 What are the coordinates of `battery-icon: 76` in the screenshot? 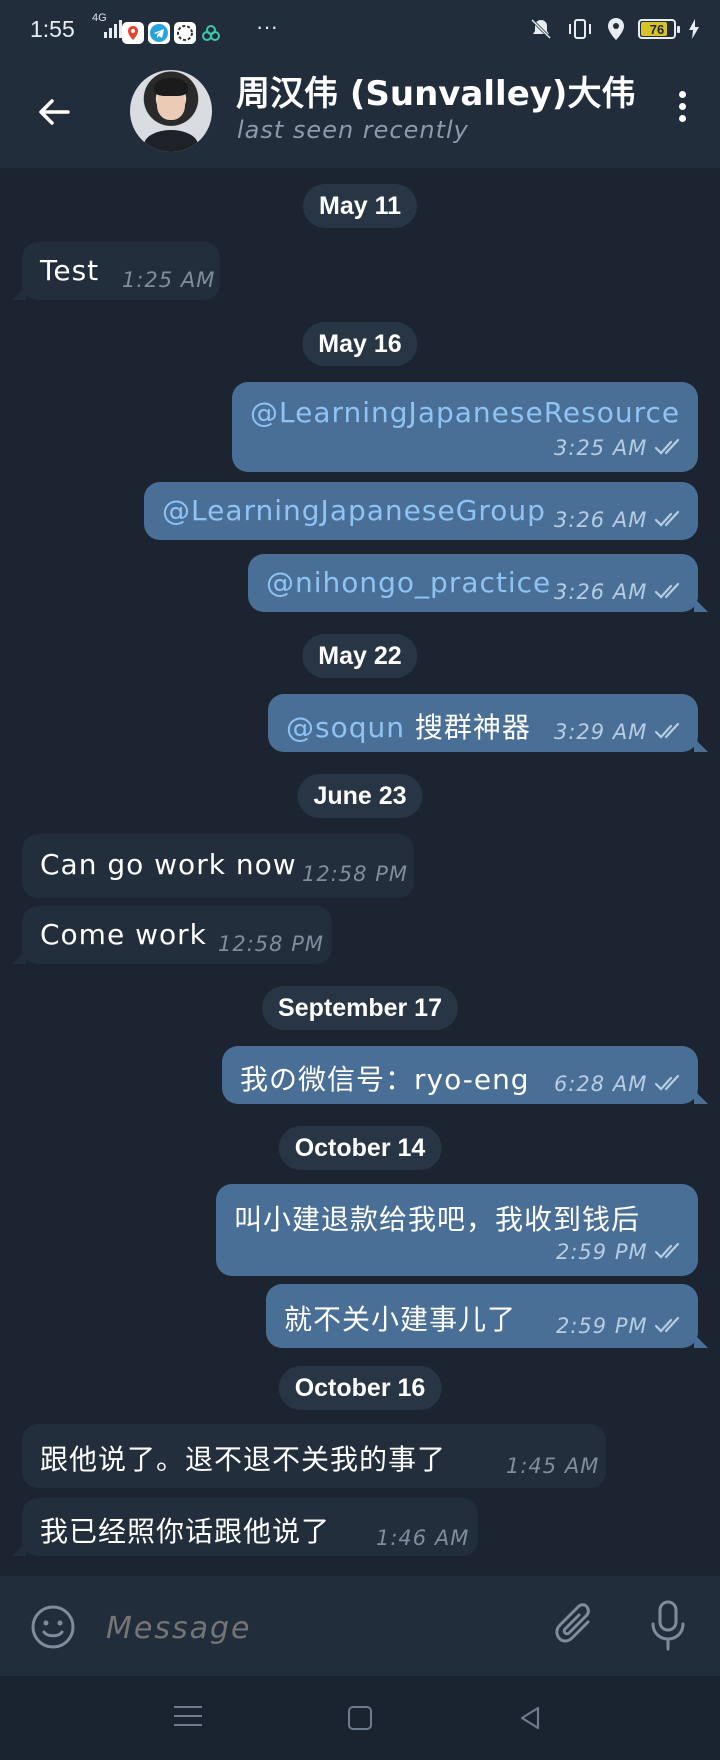 It's located at (659, 29).